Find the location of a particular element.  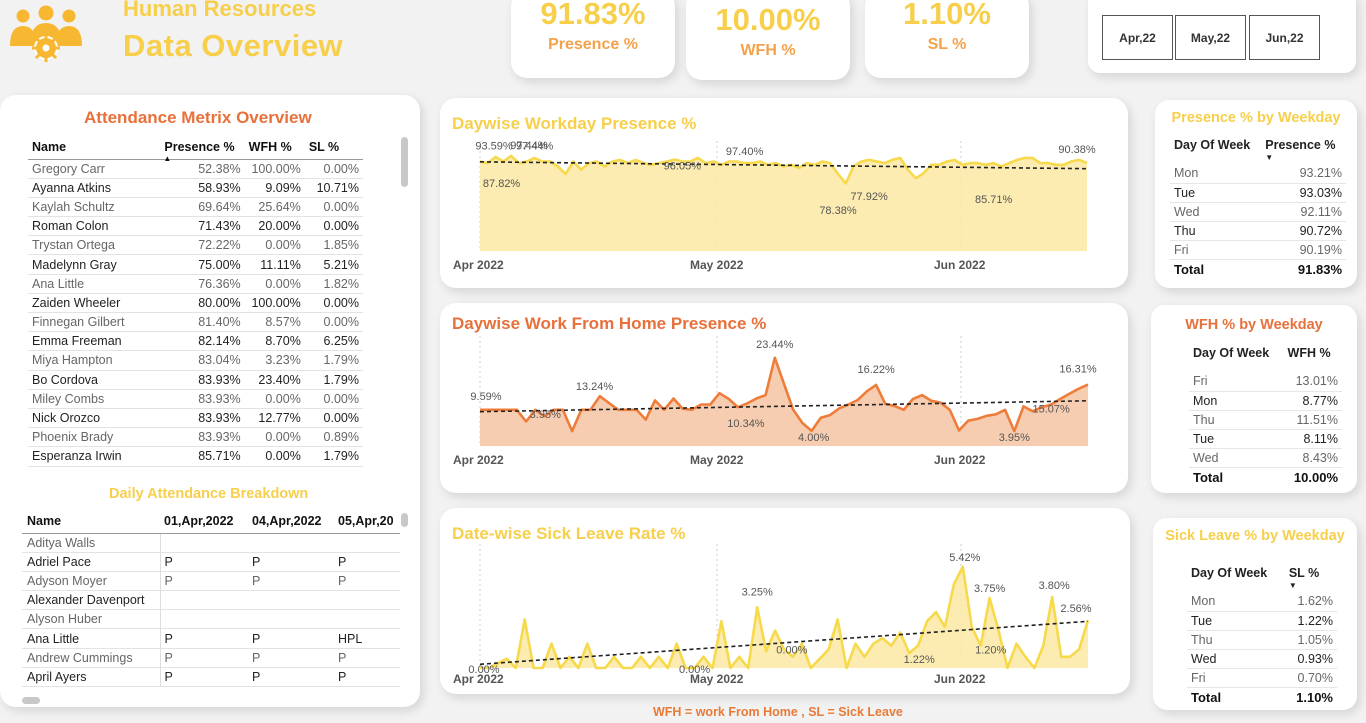

table-row: Kaylah Schultz 69.64% 25.64% 0.00% is located at coordinates (195, 207).